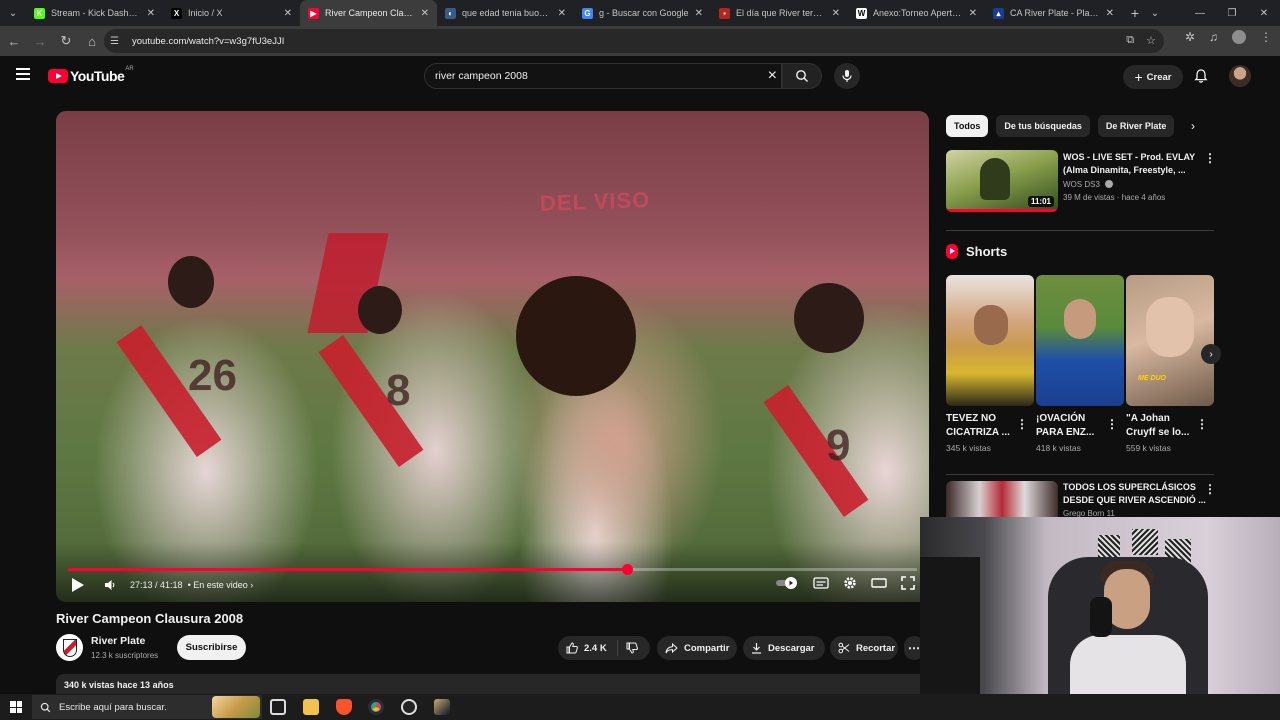 This screenshot has width=1280, height=720. I want to click on file-explorer-icon, so click(311, 707).